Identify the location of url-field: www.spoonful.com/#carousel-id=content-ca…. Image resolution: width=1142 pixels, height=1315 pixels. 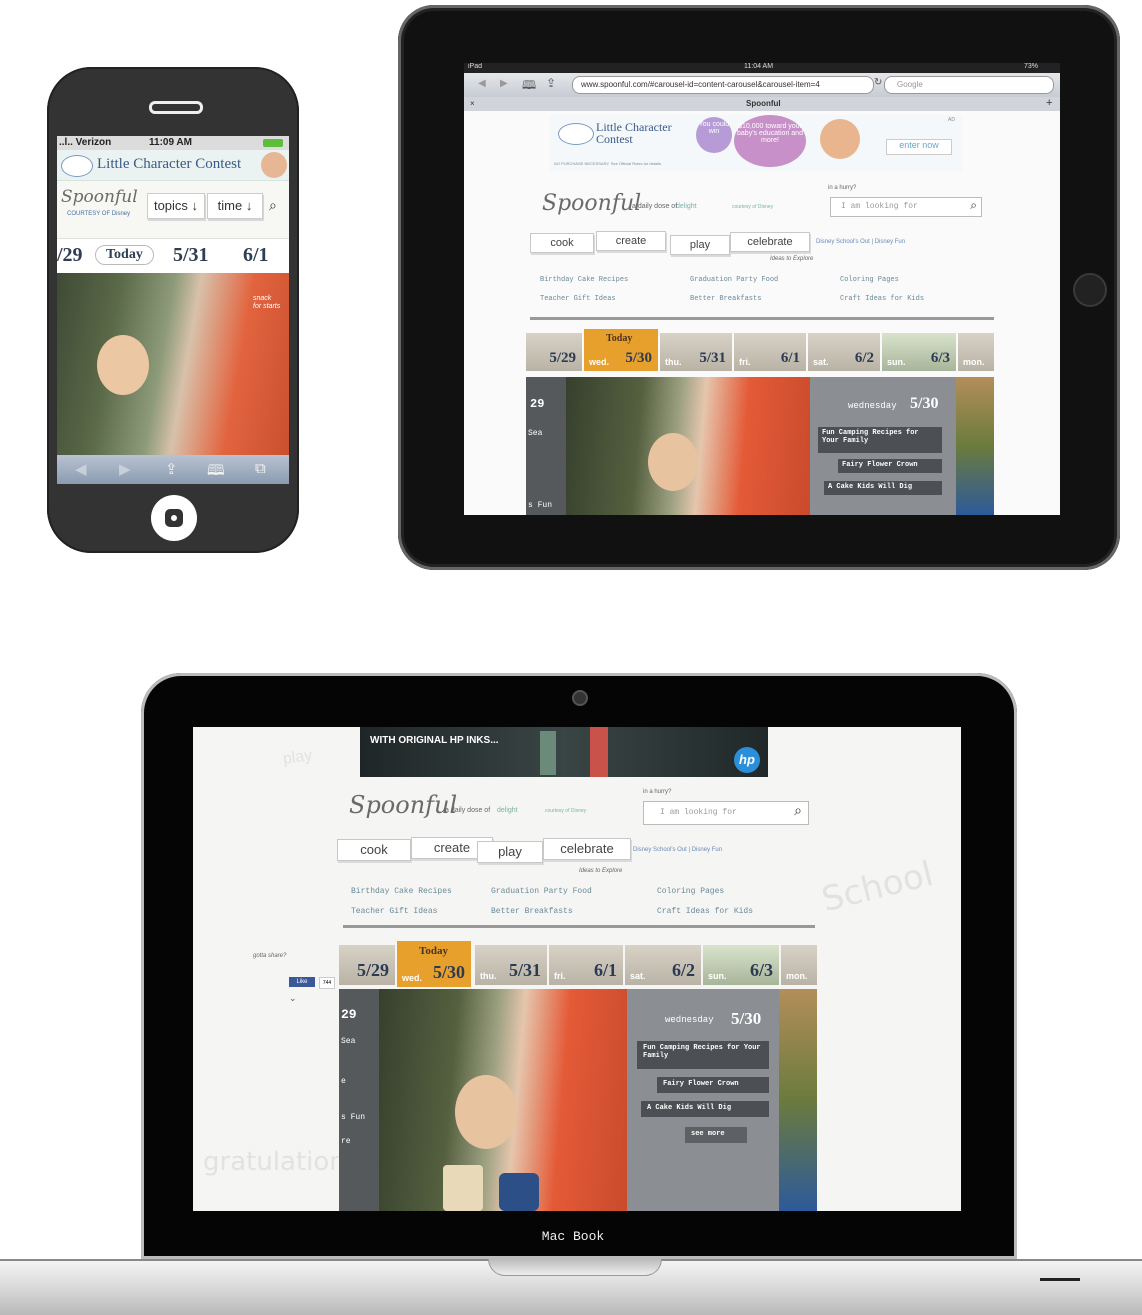
(723, 85).